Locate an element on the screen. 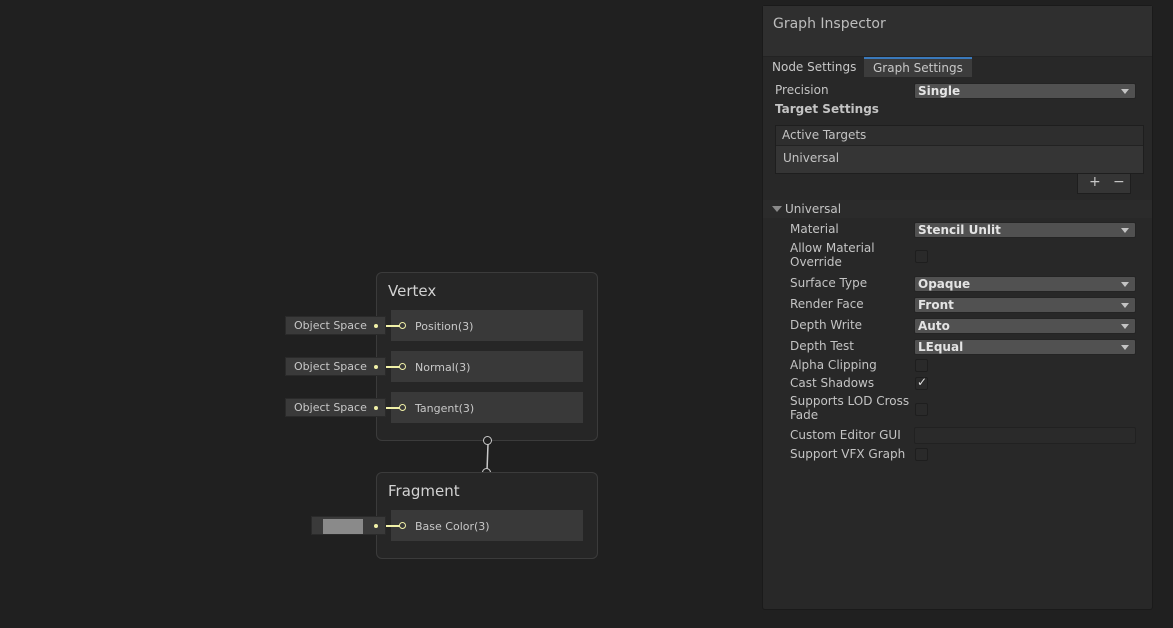 Image resolution: width=1173 pixels, height=628 pixels. inspector-title: Graph Inspector is located at coordinates (829, 24).